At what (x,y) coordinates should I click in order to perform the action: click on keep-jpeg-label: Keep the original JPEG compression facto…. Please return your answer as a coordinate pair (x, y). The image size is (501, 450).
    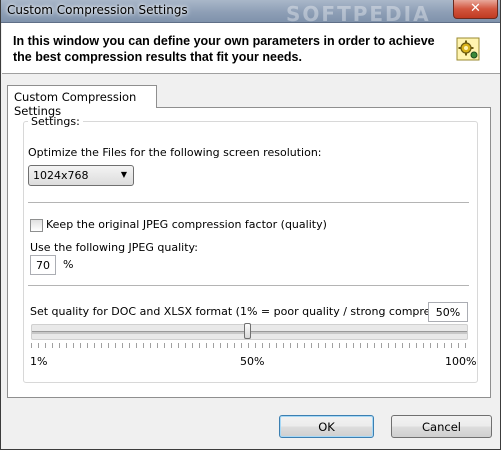
    Looking at the image, I should click on (186, 224).